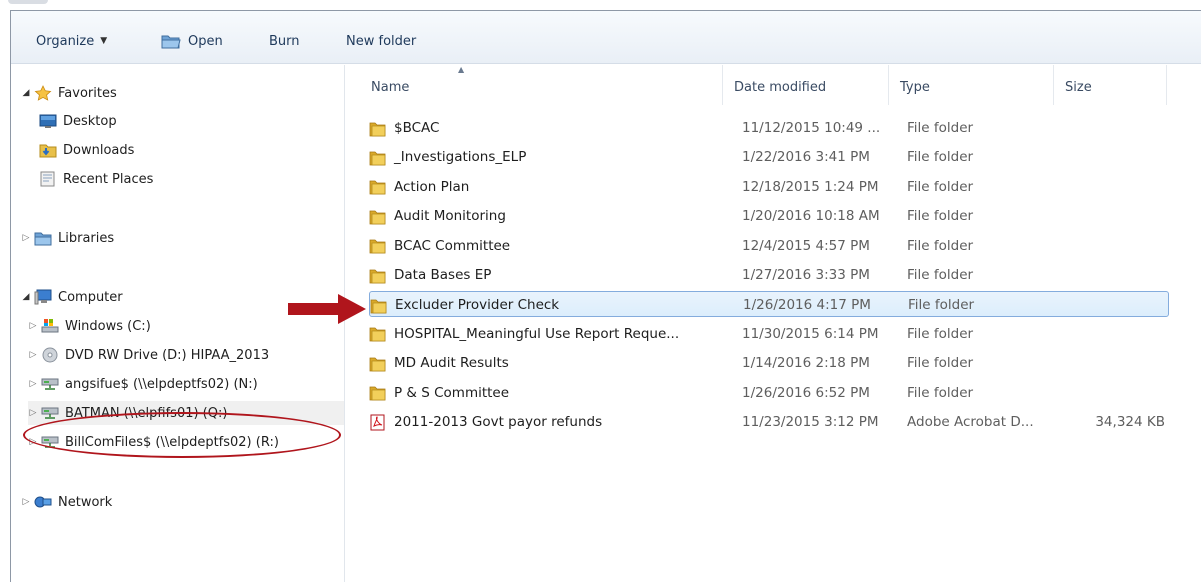  I want to click on file-name: Audit Monitoring, so click(450, 216).